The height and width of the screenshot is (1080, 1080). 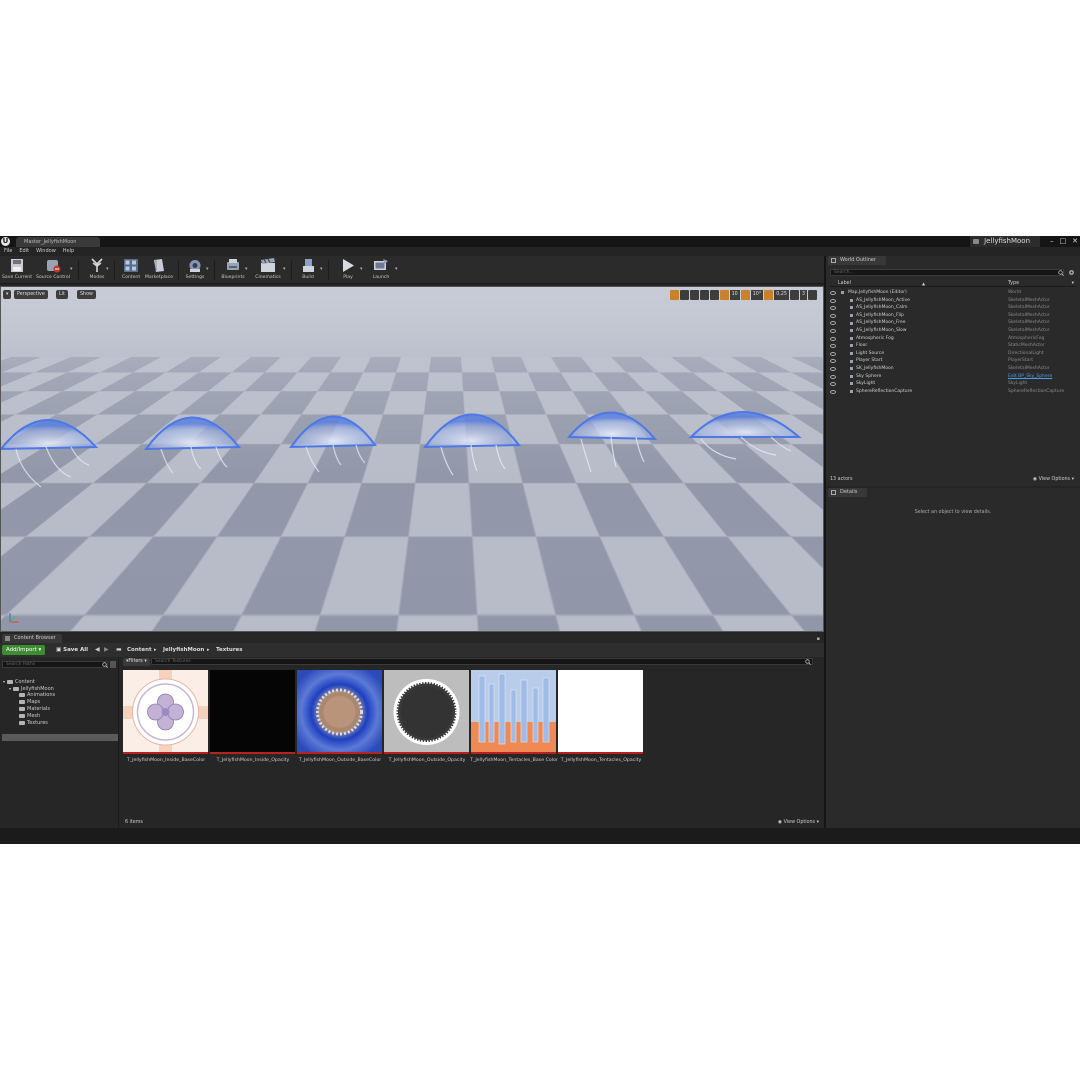 I want to click on asset-tile: T_JellyfishMoon_Outside_BaseColor, so click(x=339, y=716).